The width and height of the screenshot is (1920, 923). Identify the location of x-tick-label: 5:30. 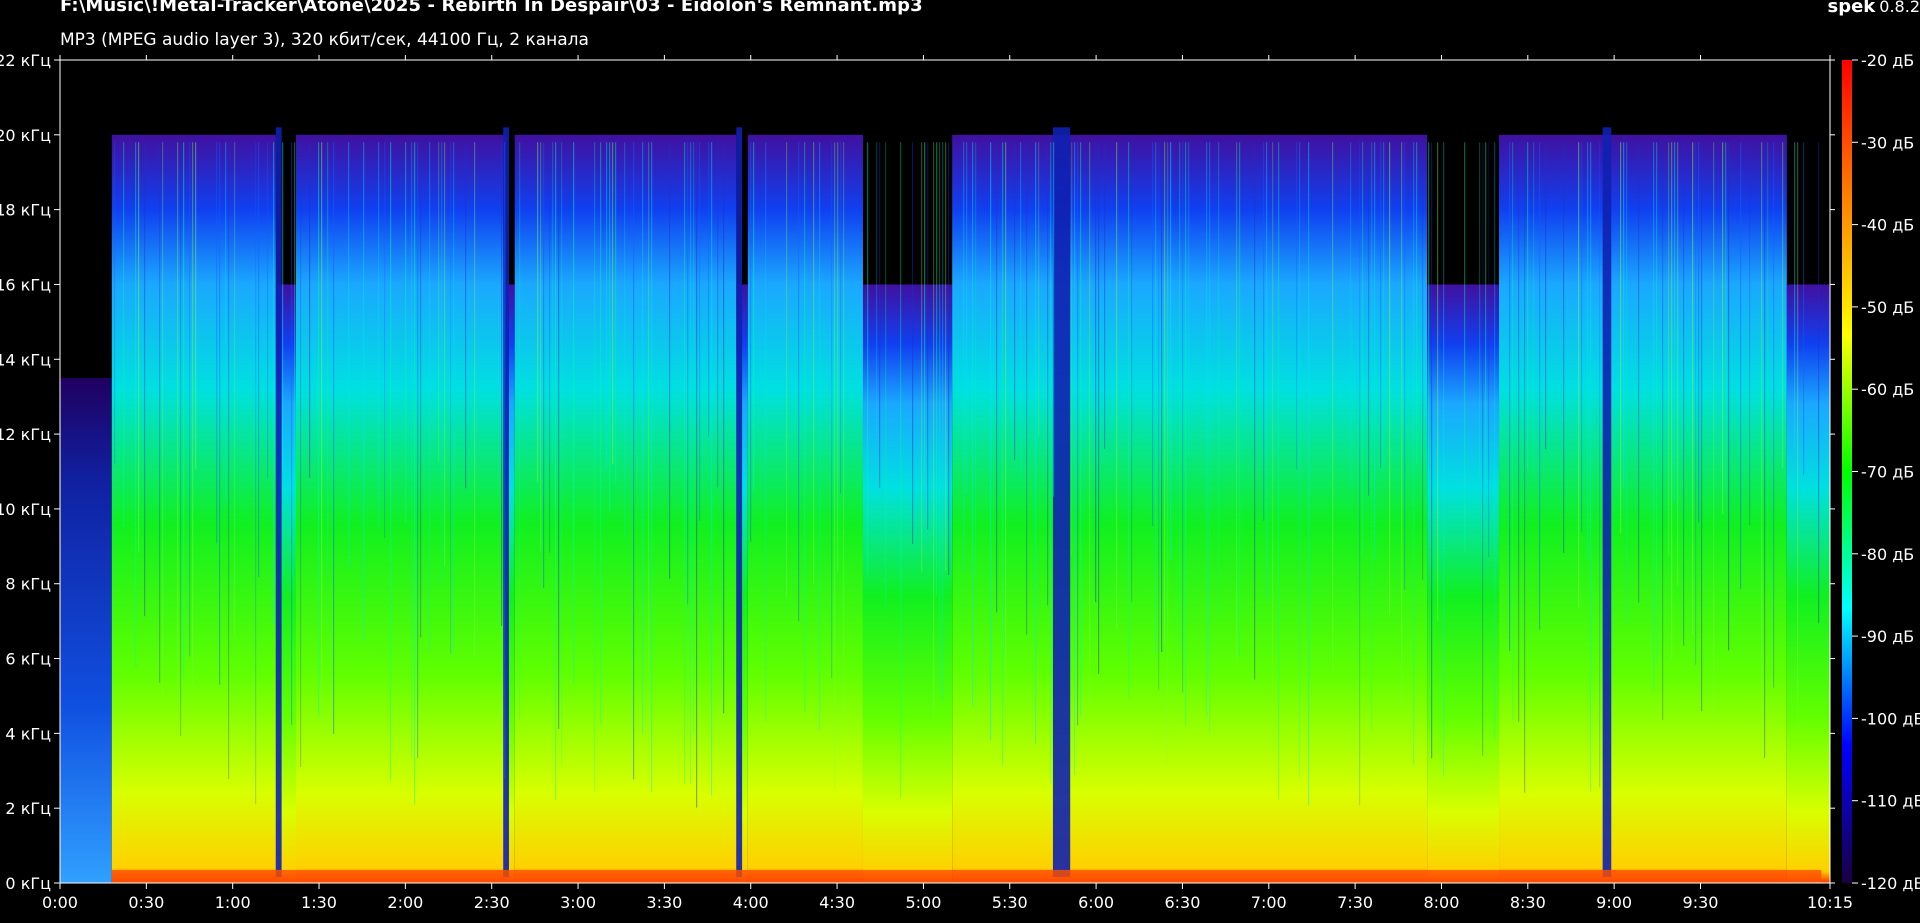
(1010, 902).